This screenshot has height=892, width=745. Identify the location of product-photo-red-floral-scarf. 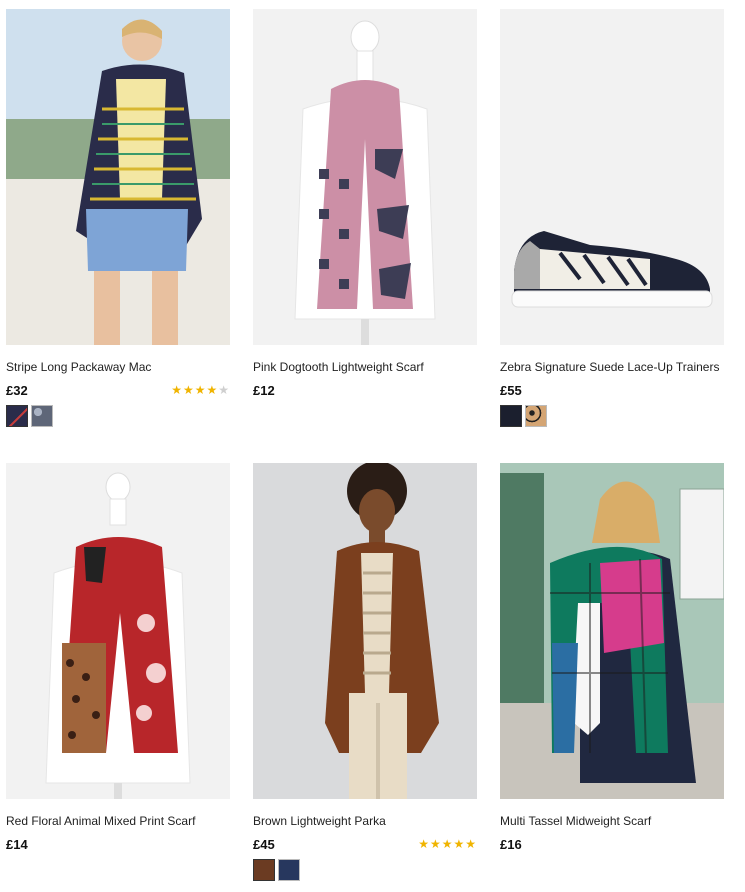
(118, 631).